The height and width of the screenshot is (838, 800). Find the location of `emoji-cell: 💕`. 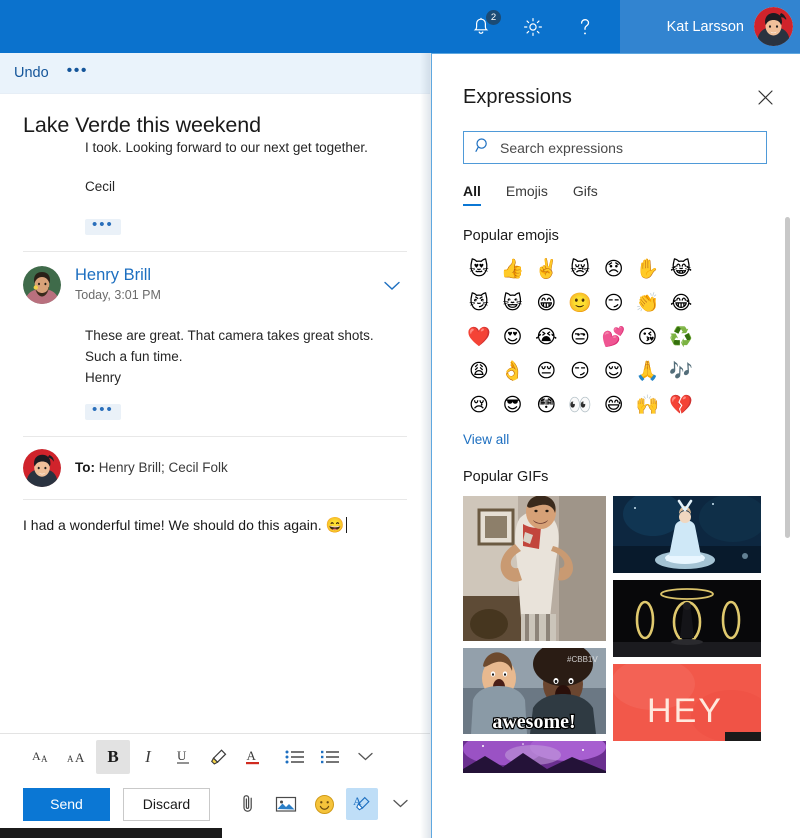

emoji-cell: 💕 is located at coordinates (614, 337).